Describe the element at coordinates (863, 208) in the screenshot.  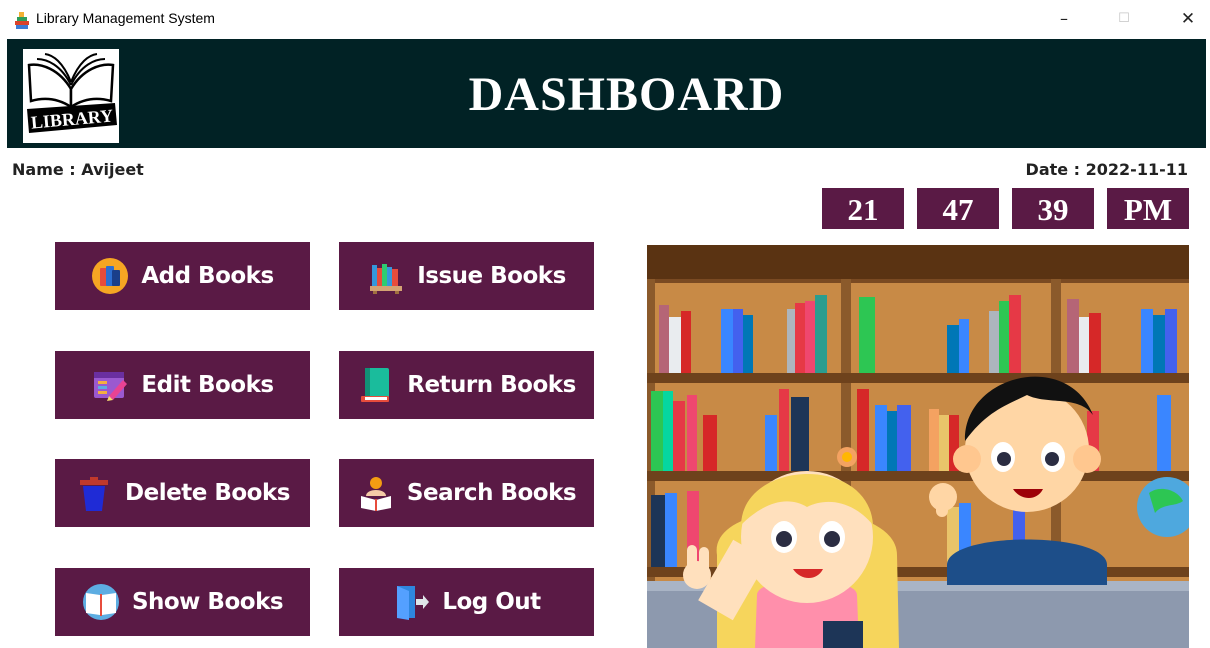
I see `clock-hours: 21` at that location.